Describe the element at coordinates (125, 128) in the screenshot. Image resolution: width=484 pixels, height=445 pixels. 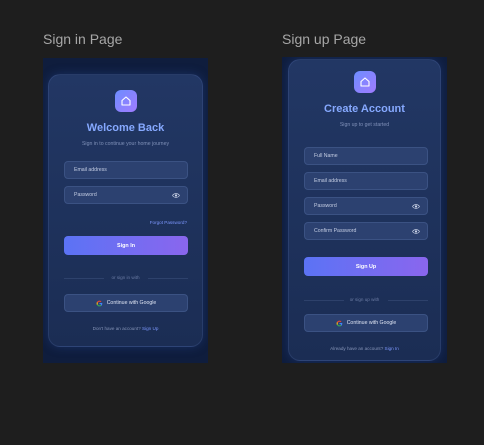
I see `signin-heading: Welcome Back` at that location.